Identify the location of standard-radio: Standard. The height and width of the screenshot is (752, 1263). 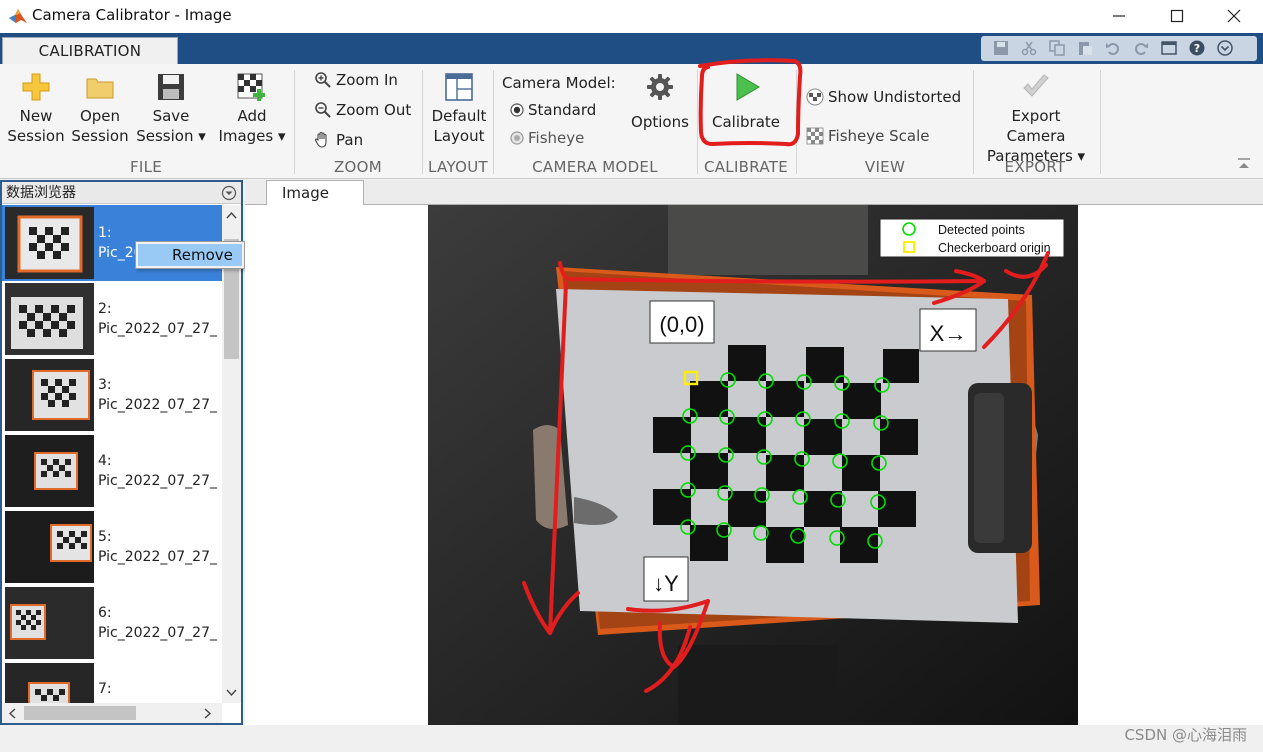
(556, 110).